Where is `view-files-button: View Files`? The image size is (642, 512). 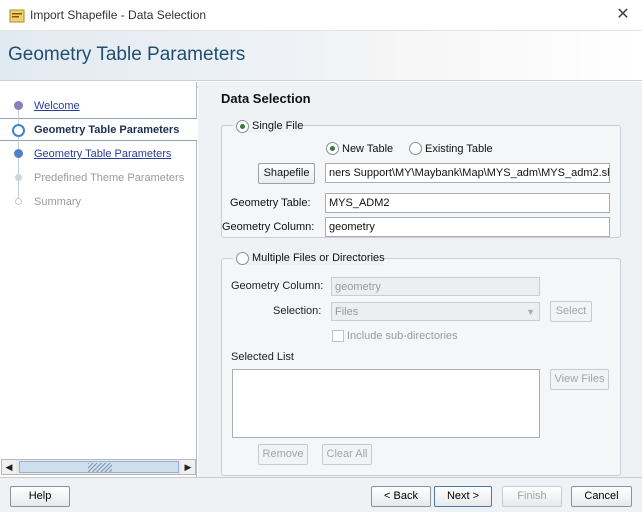
view-files-button: View Files is located at coordinates (579, 379).